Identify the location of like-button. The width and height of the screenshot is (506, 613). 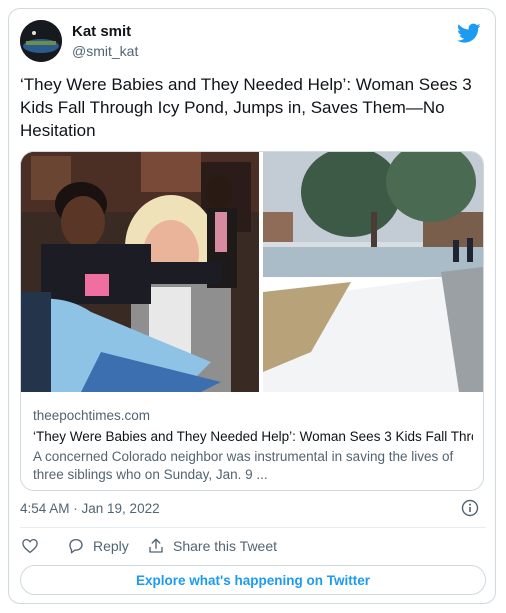
(34, 546).